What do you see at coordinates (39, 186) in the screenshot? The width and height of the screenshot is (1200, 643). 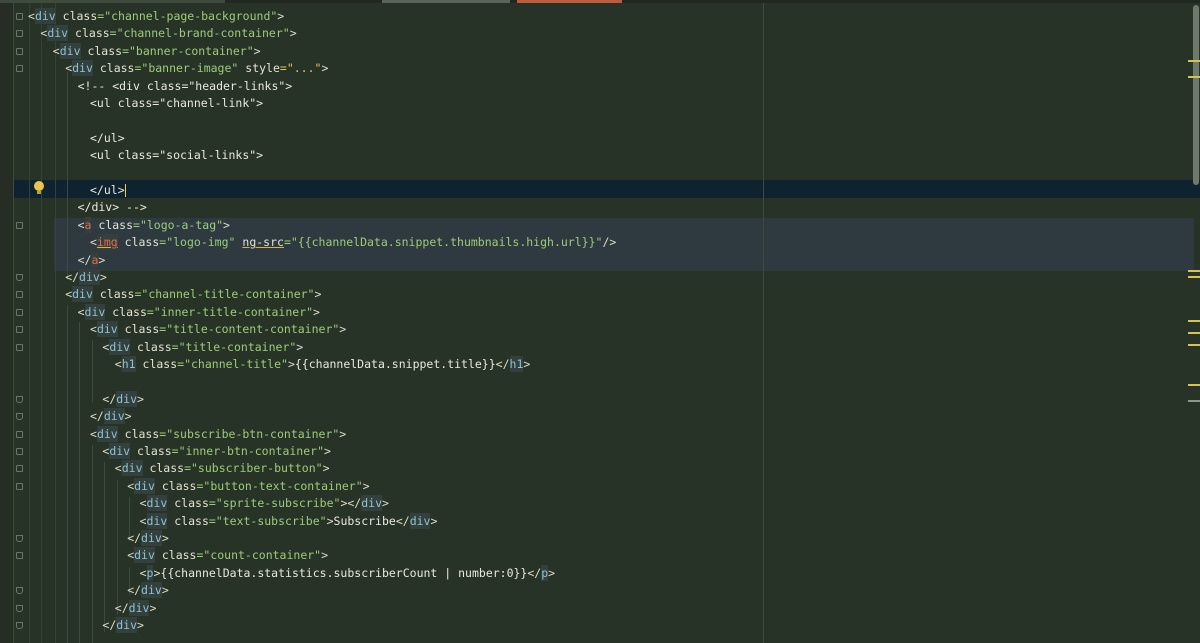 I see `lightbulb-icon` at bounding box center [39, 186].